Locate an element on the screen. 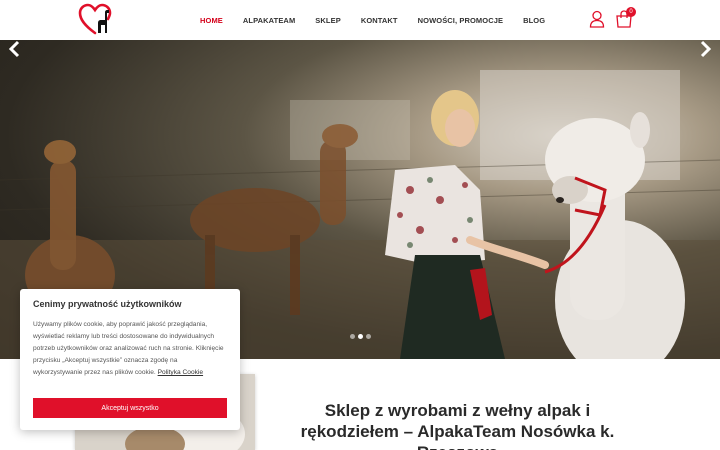  nav-nowosci-promocje: NOWOŚCI, PROMOCJE is located at coordinates (460, 20).